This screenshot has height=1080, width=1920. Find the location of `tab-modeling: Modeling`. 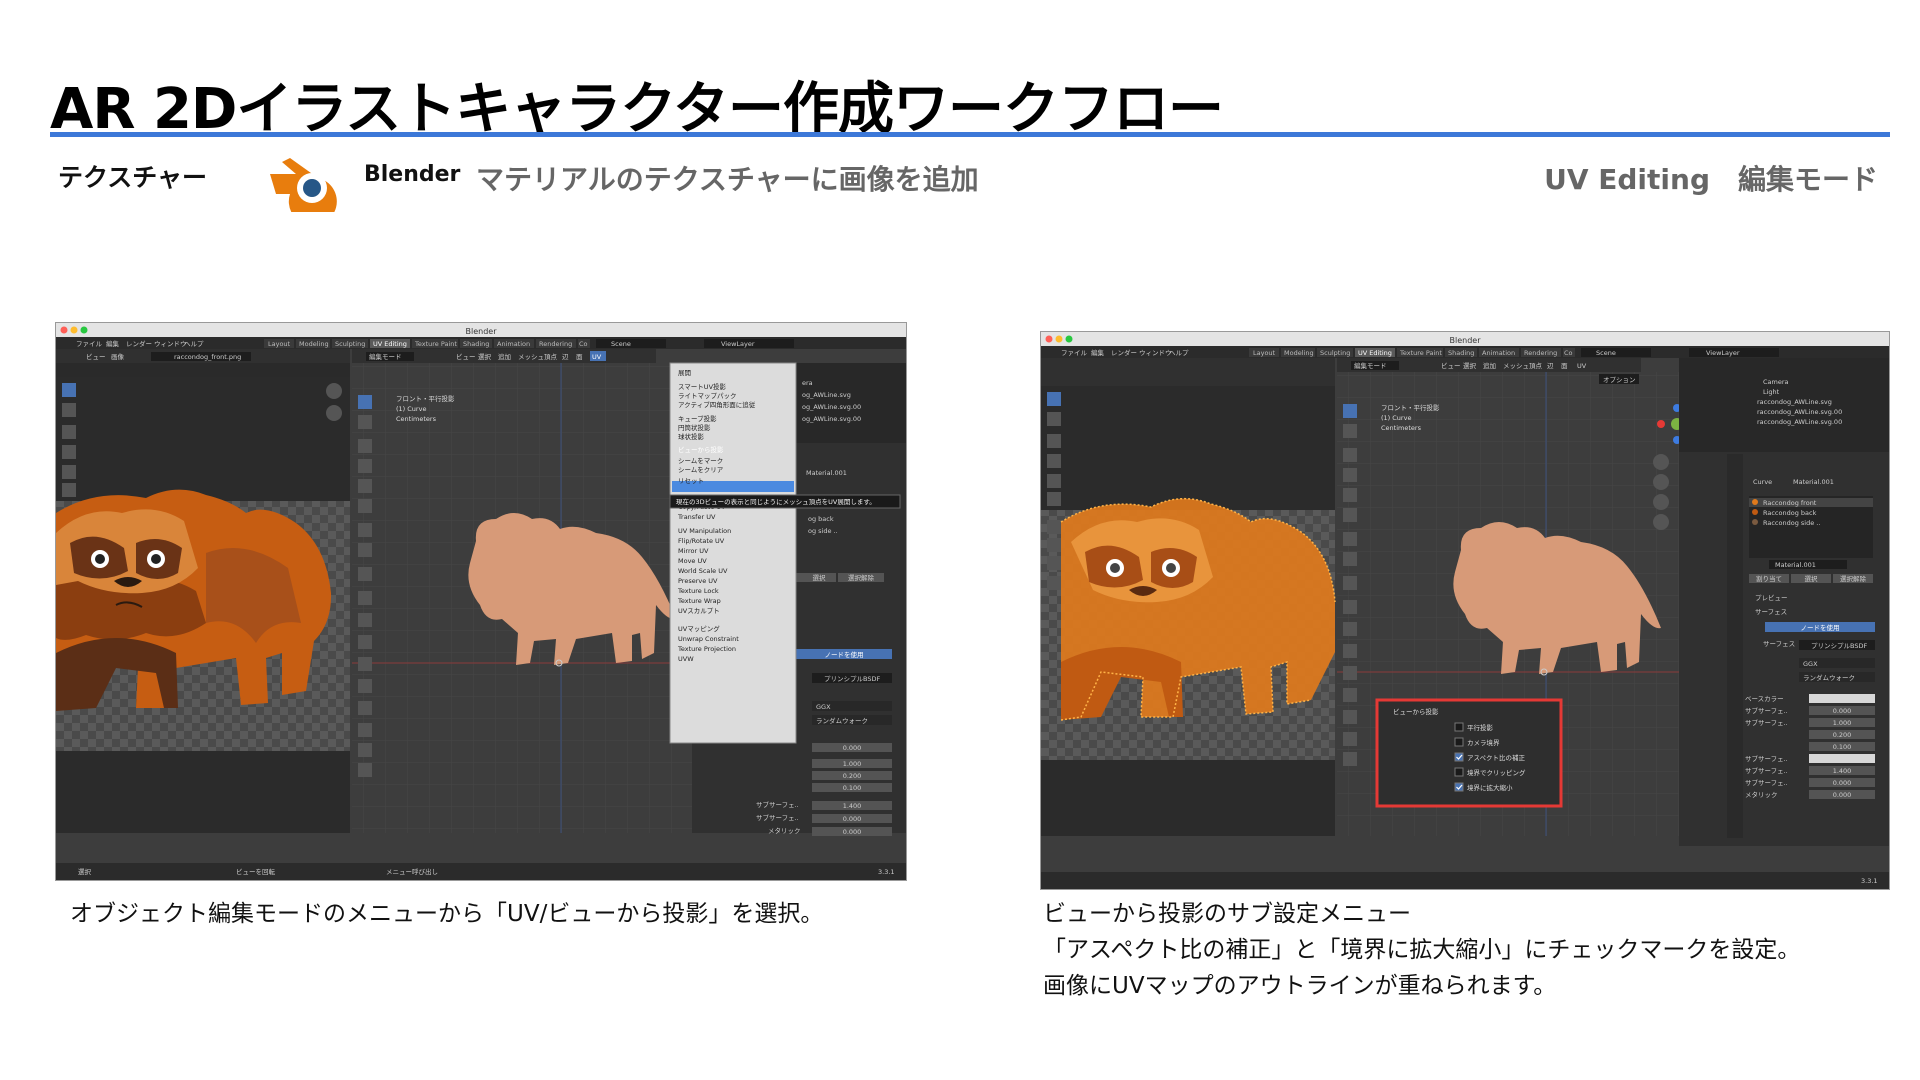

tab-modeling: Modeling is located at coordinates (314, 344).